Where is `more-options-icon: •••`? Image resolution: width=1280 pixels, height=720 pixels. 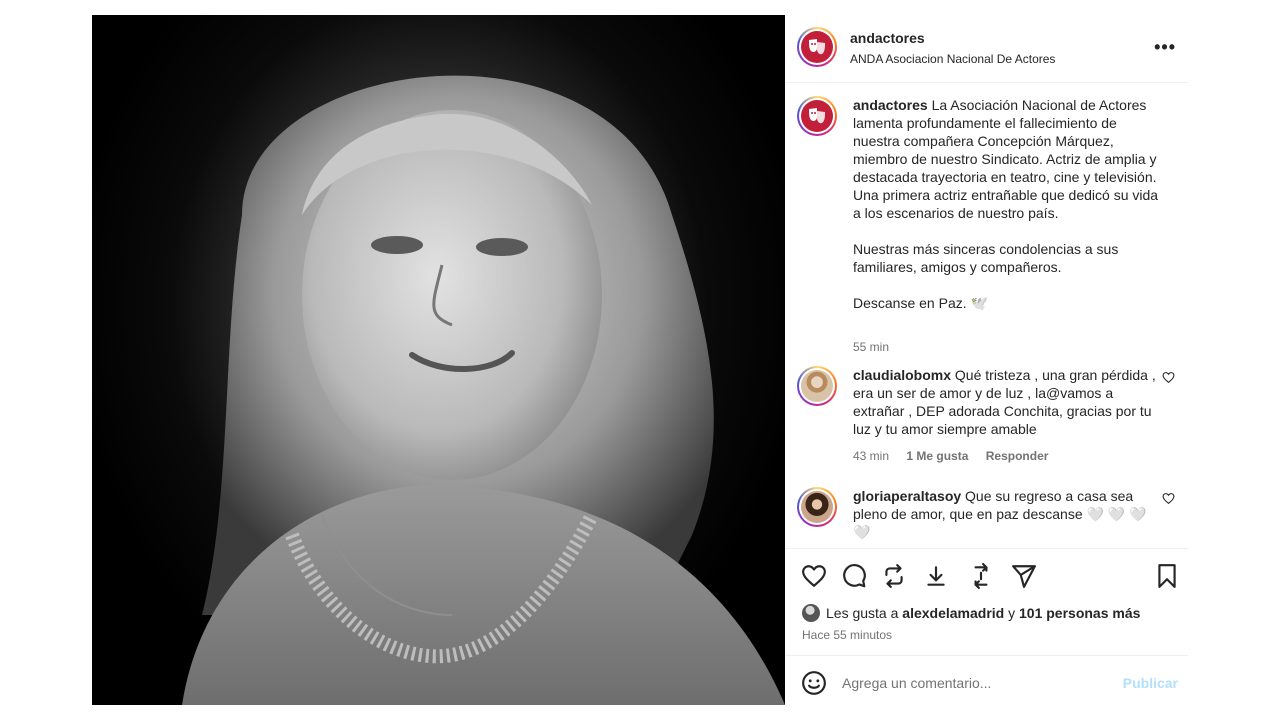 more-options-icon: ••• is located at coordinates (1165, 47).